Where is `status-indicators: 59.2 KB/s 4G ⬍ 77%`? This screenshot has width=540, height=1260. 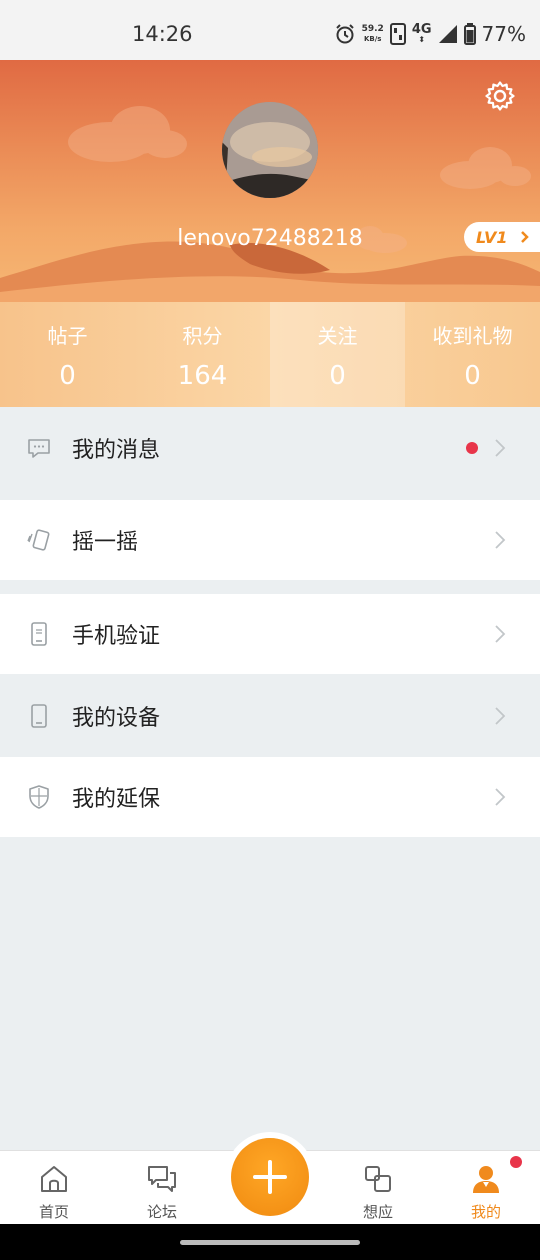 status-indicators: 59.2 KB/s 4G ⬍ 77% is located at coordinates (430, 34).